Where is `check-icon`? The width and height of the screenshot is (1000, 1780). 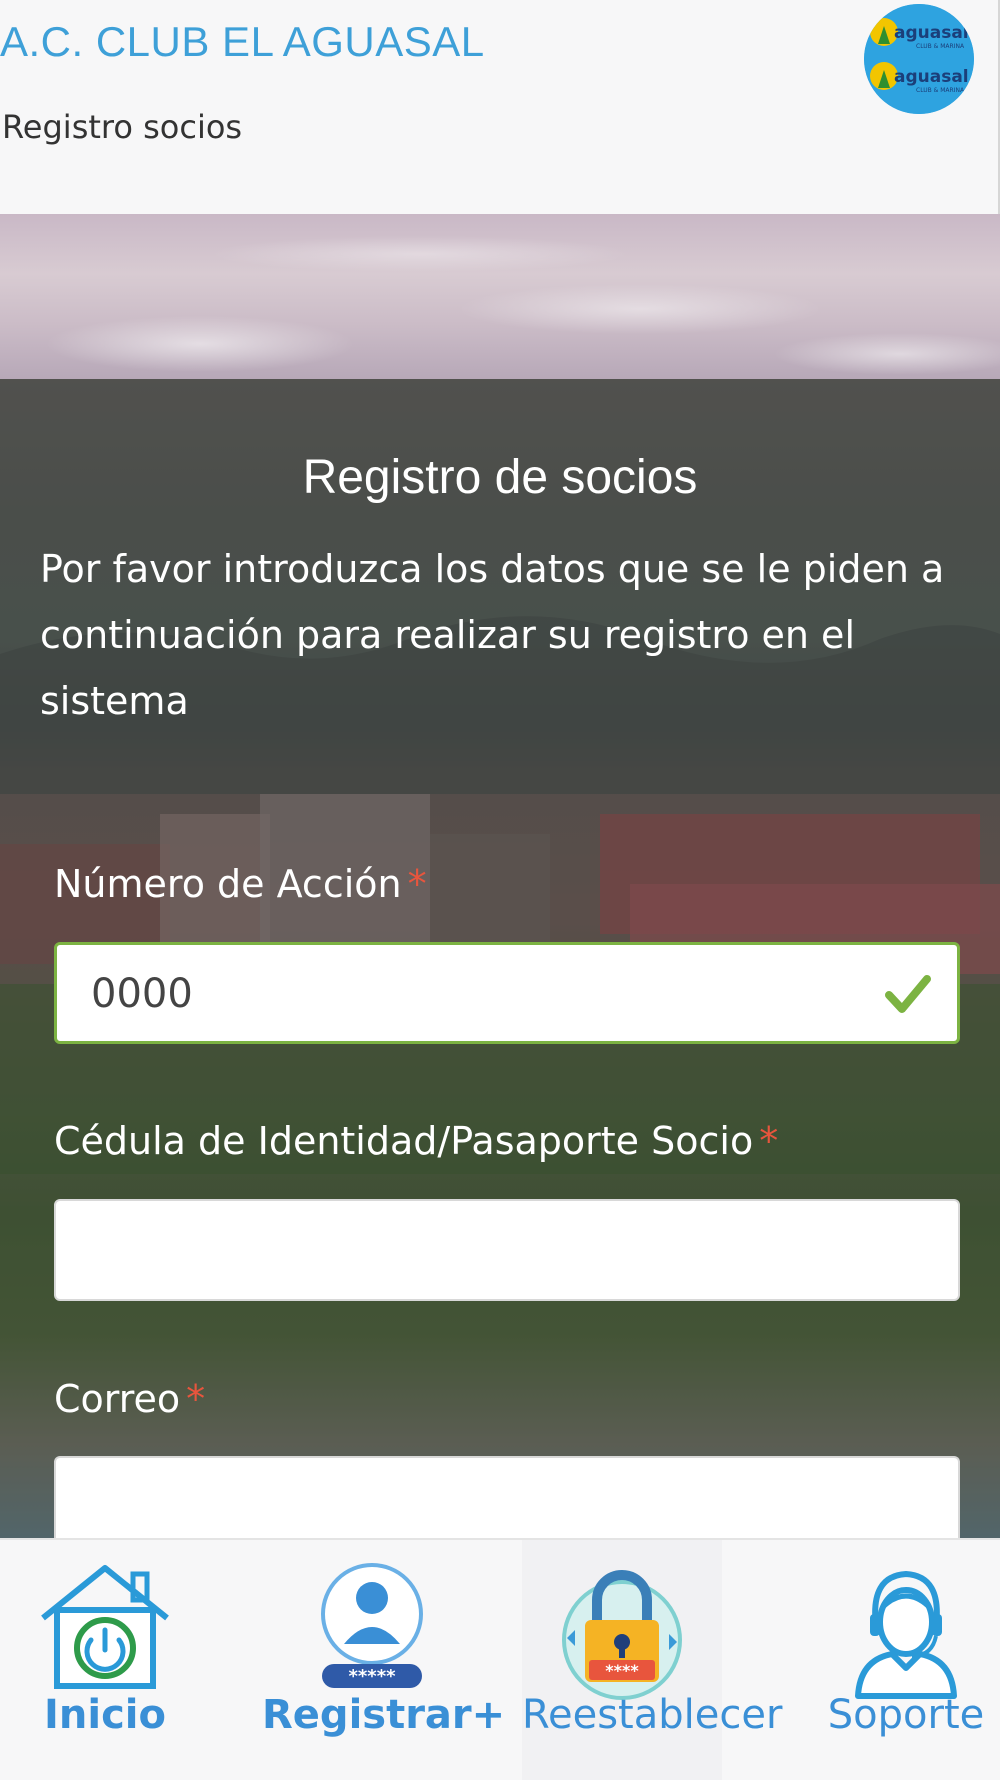 check-icon is located at coordinates (908, 994).